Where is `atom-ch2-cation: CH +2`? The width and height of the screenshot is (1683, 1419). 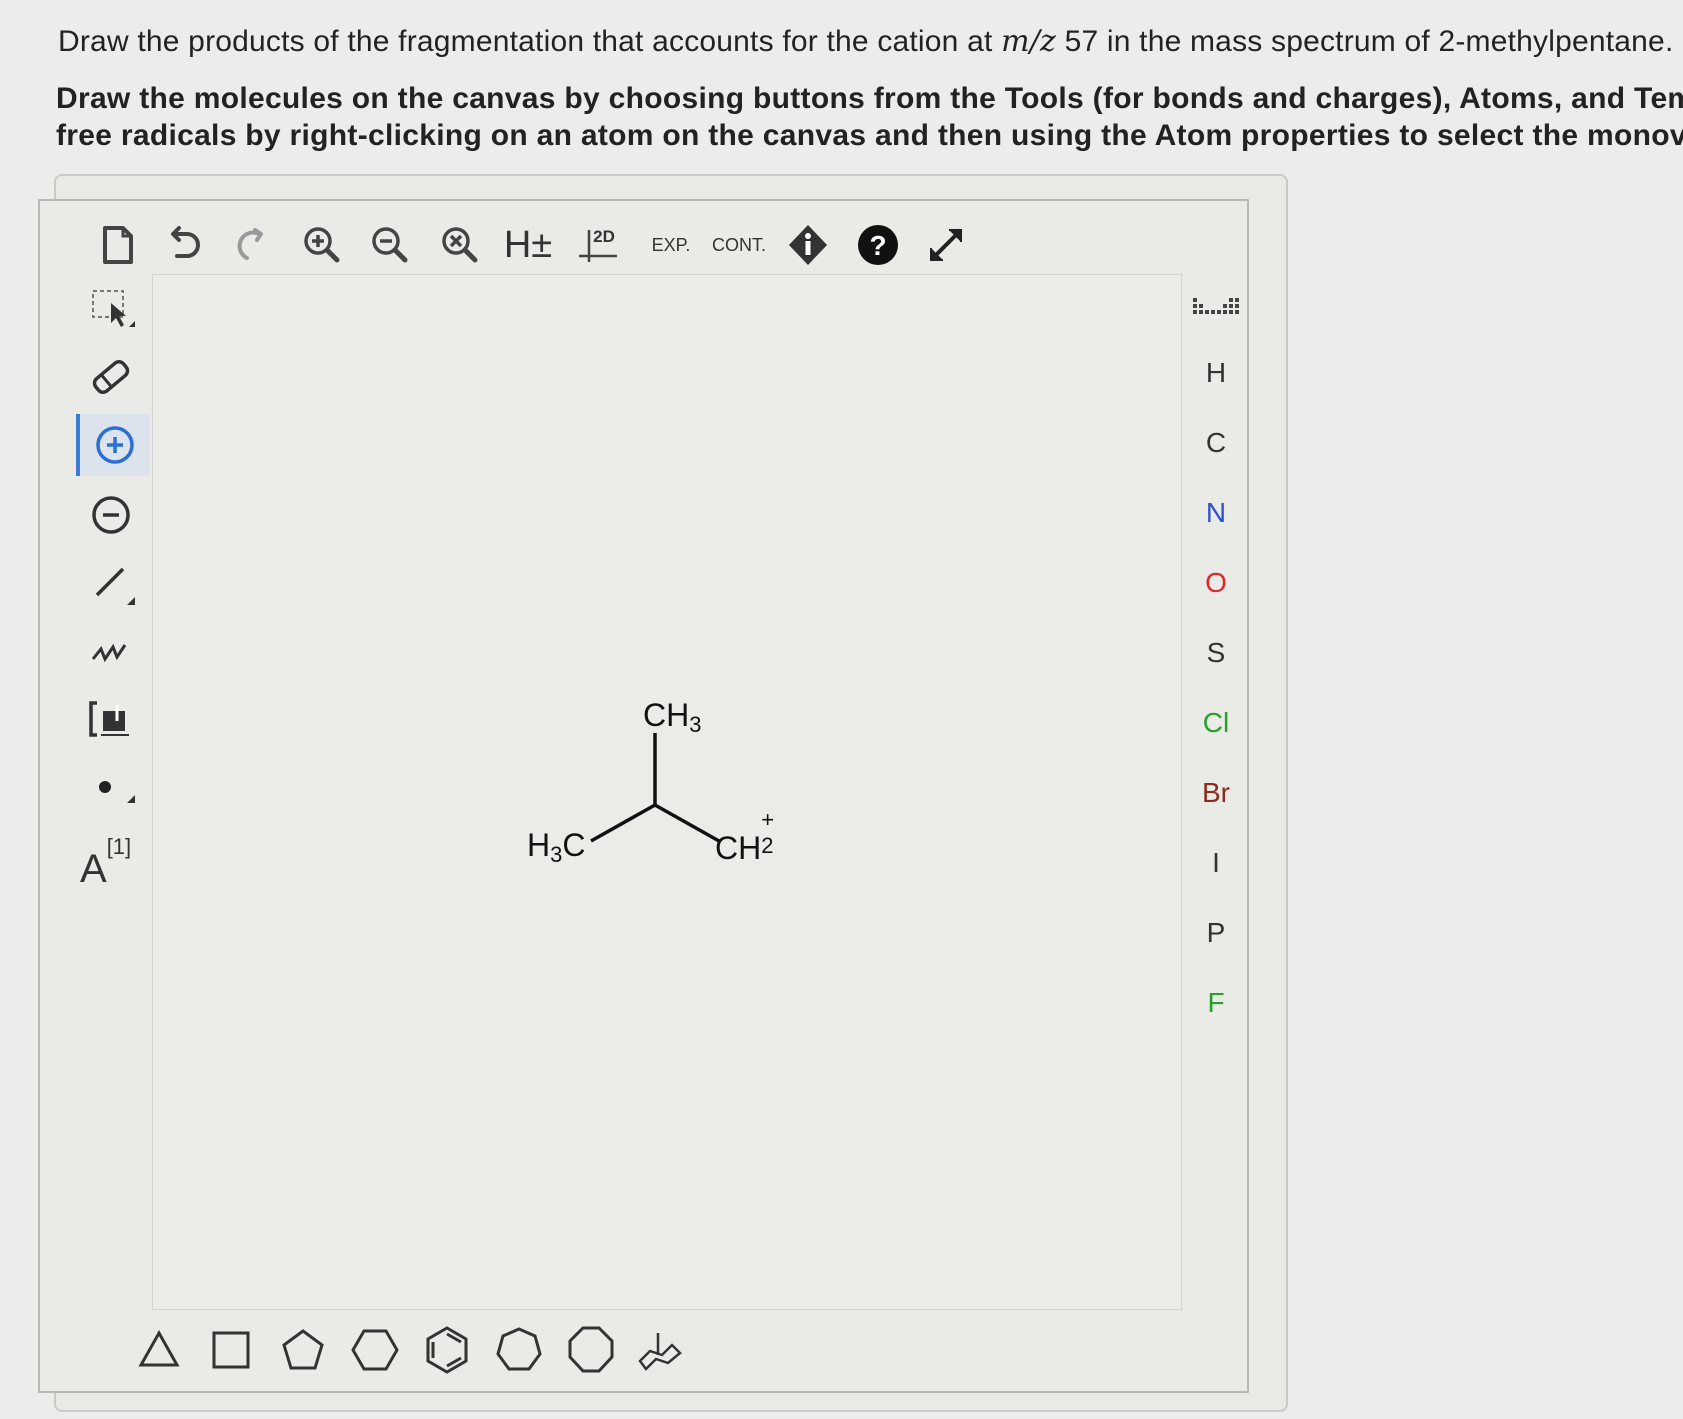 atom-ch2-cation: CH +2 is located at coordinates (746, 837).